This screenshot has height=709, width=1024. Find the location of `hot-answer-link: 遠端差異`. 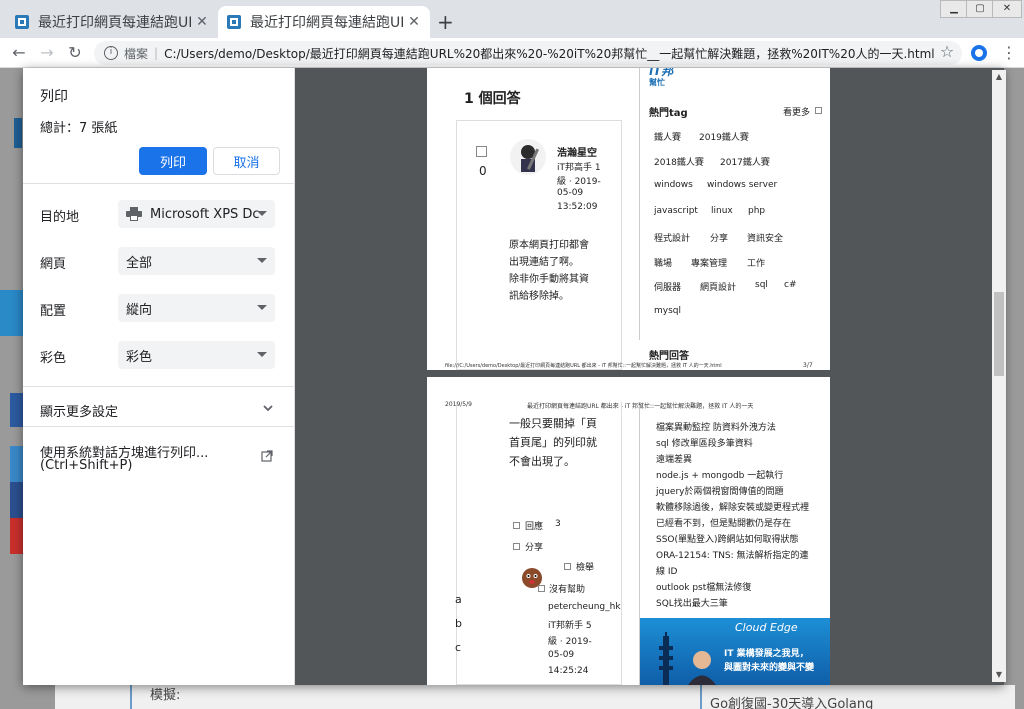

hot-answer-link: 遠端差異 is located at coordinates (674, 458).